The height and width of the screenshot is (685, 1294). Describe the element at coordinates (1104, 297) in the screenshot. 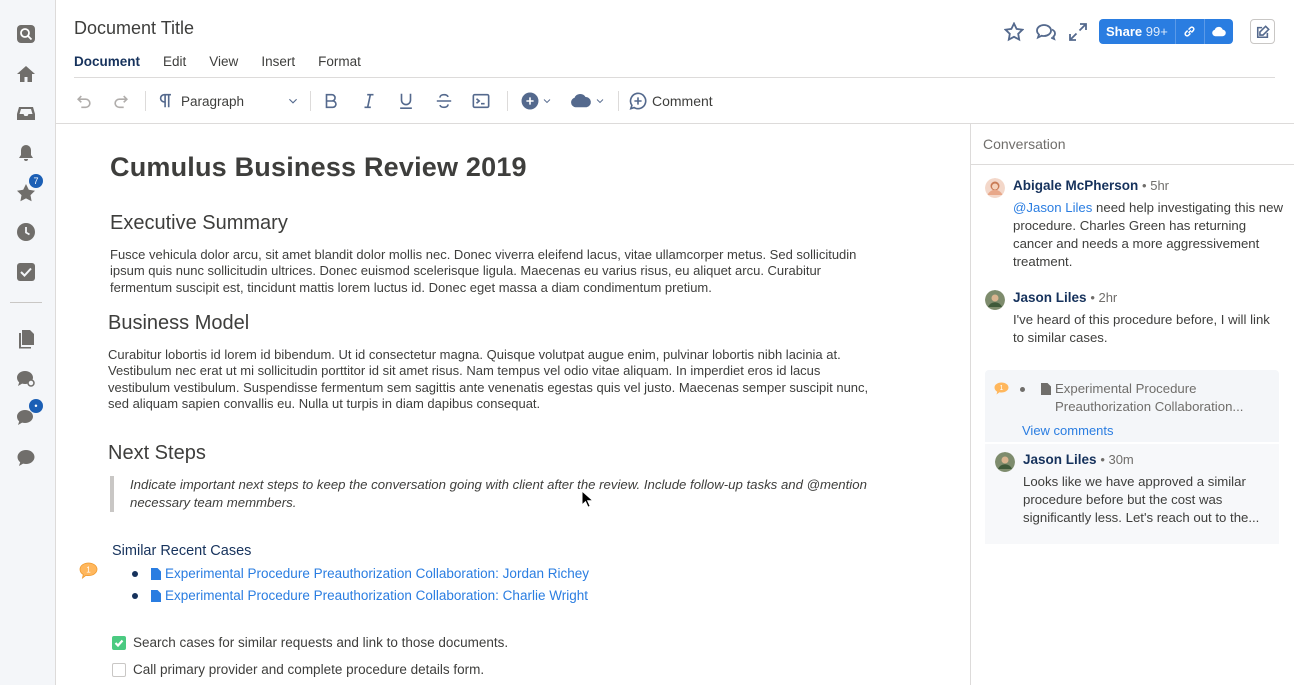

I see `message-time: • 2hr` at that location.